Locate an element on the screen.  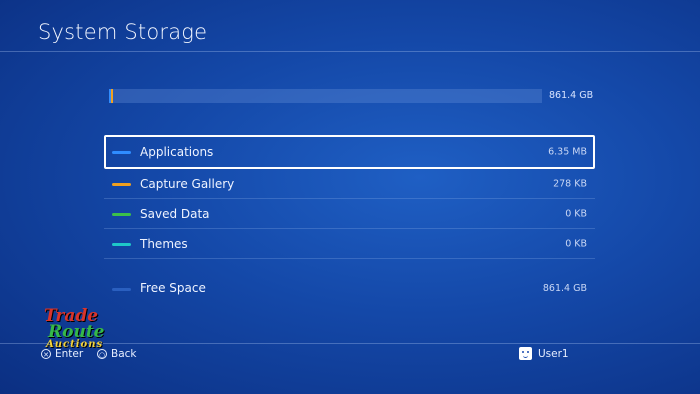
watermark-logo: Trade Route Auctions is located at coordinates (77, 329).